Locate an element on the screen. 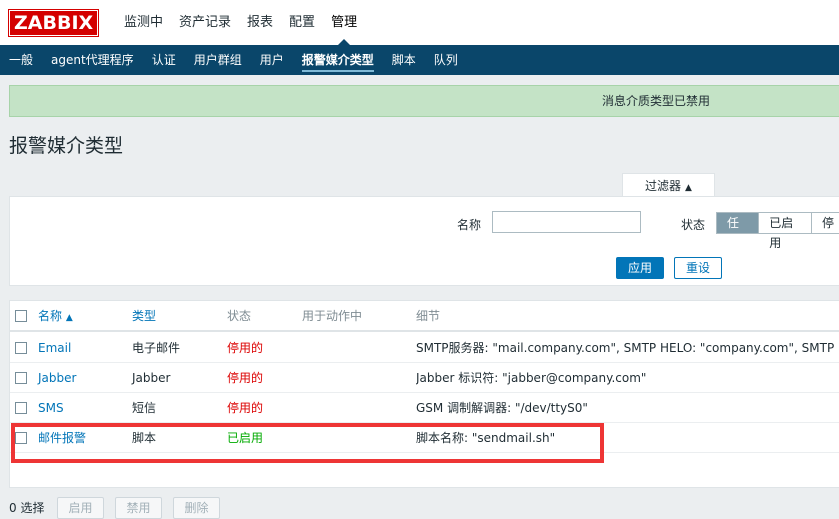 The height and width of the screenshot is (519, 839). sort-asc-icon: ▲ is located at coordinates (69, 318).